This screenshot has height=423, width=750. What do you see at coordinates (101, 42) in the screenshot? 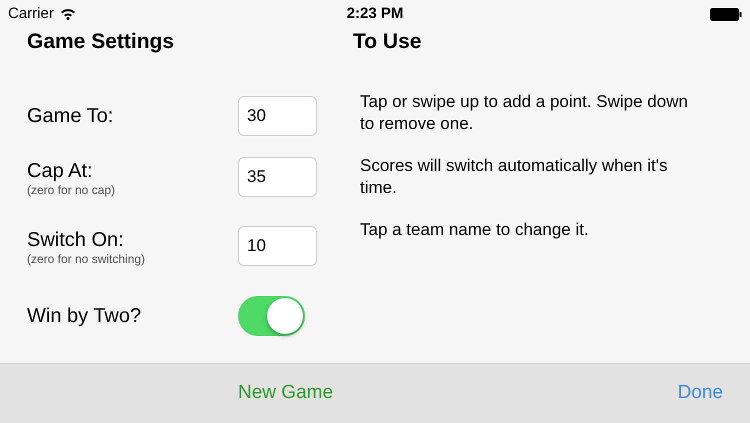
I see `section-title: Game Settings` at bounding box center [101, 42].